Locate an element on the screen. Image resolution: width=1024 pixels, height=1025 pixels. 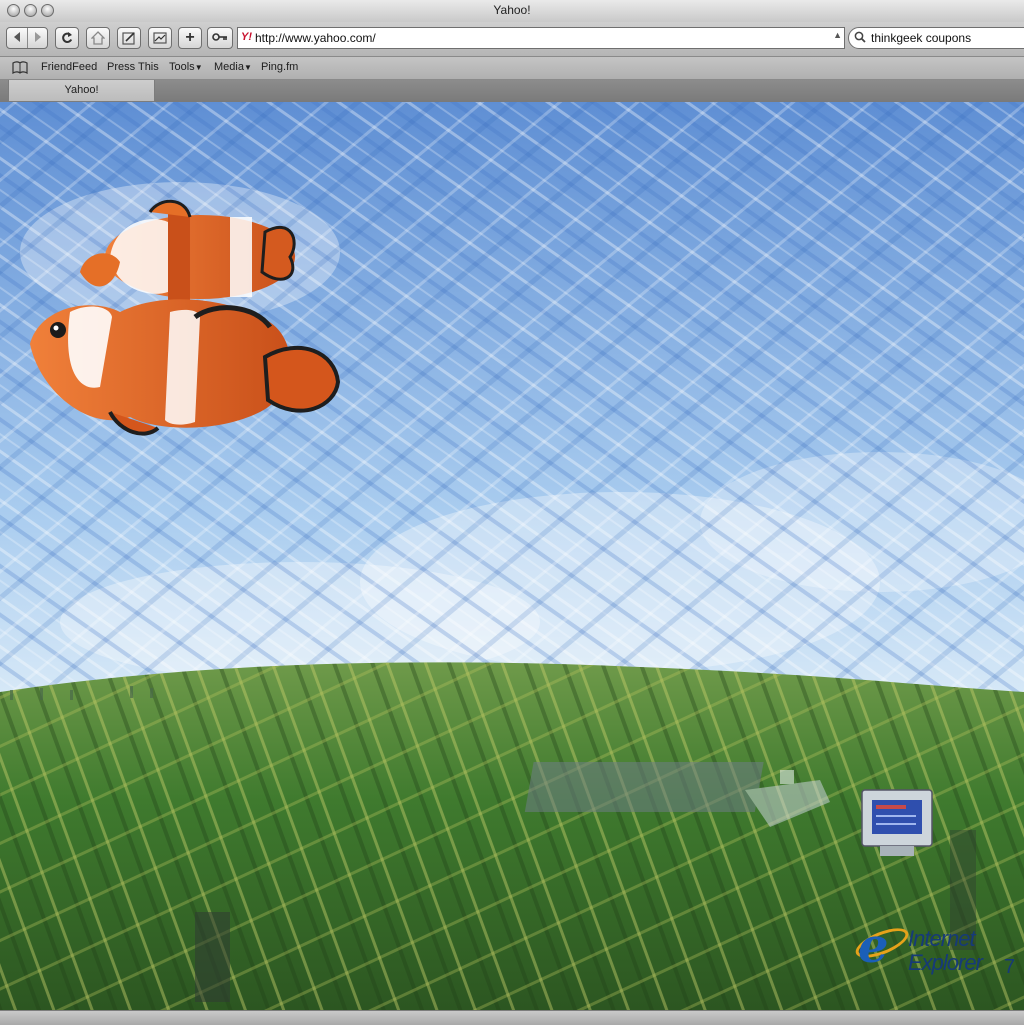
ie-logo-version: 7 is located at coordinates (1010, 967).